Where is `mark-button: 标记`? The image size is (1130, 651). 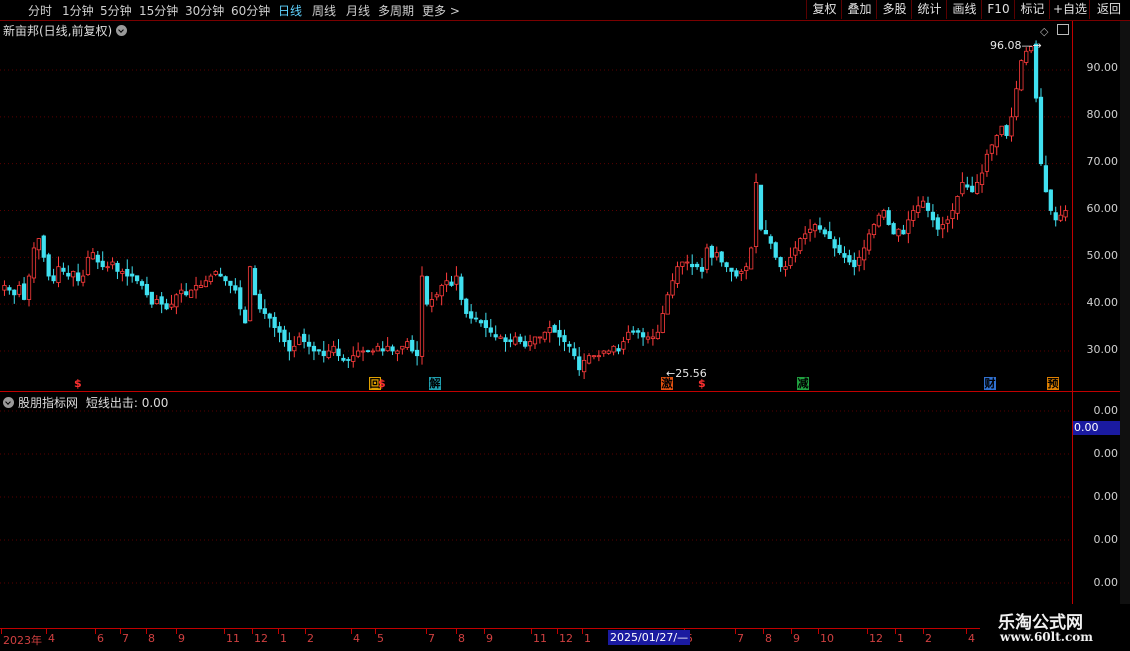 mark-button: 标记 is located at coordinates (1032, 9).